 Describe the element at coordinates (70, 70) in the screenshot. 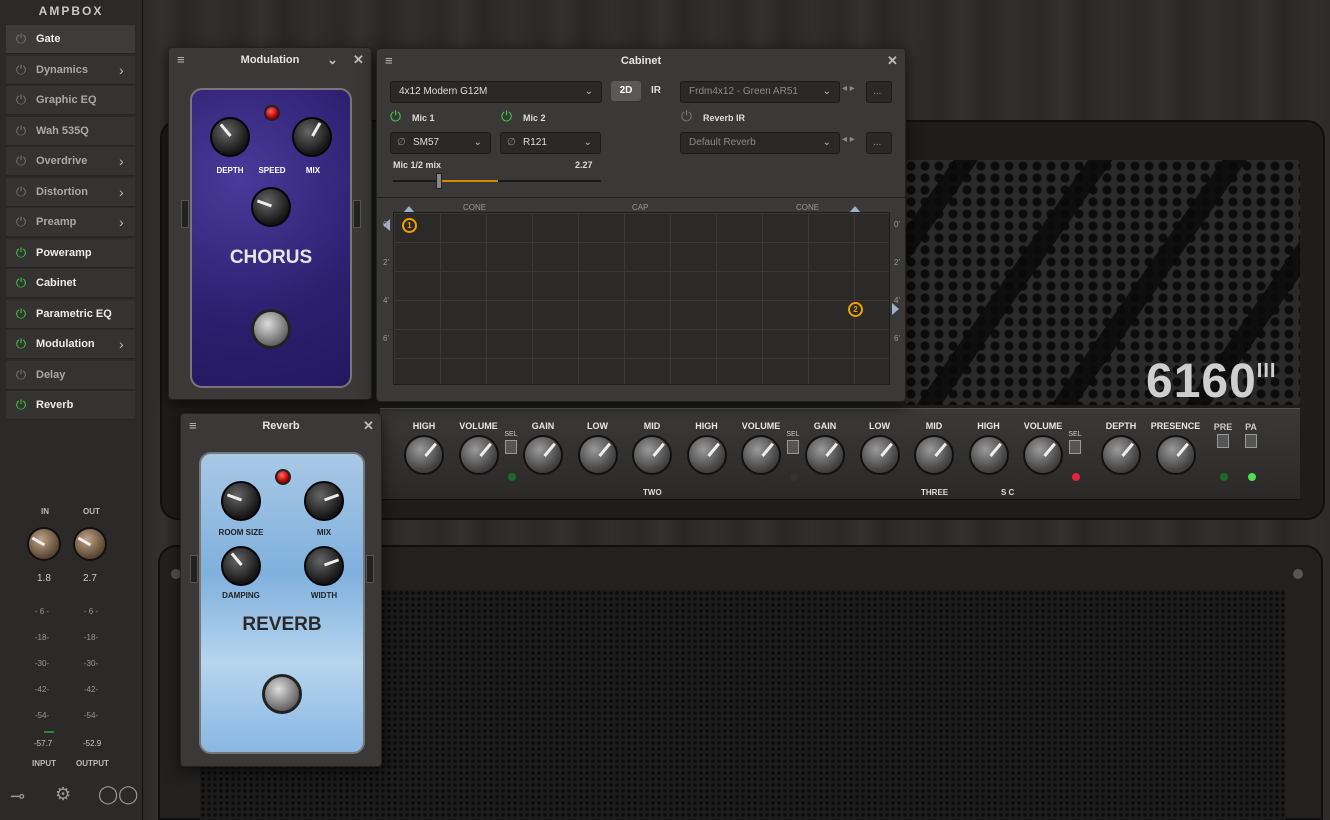

I see `sidebar-item-dynamics: ⏻ Dynamics ›` at that location.